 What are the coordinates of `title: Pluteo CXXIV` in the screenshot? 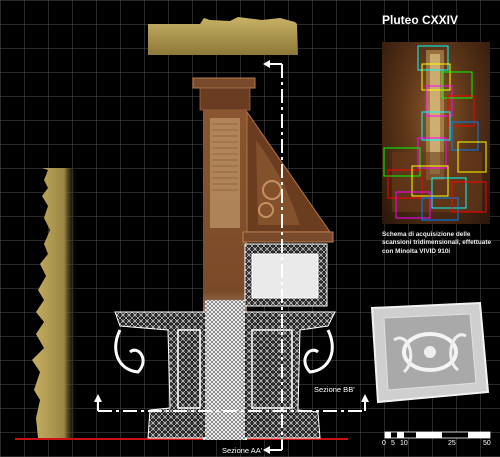 It's located at (420, 20).